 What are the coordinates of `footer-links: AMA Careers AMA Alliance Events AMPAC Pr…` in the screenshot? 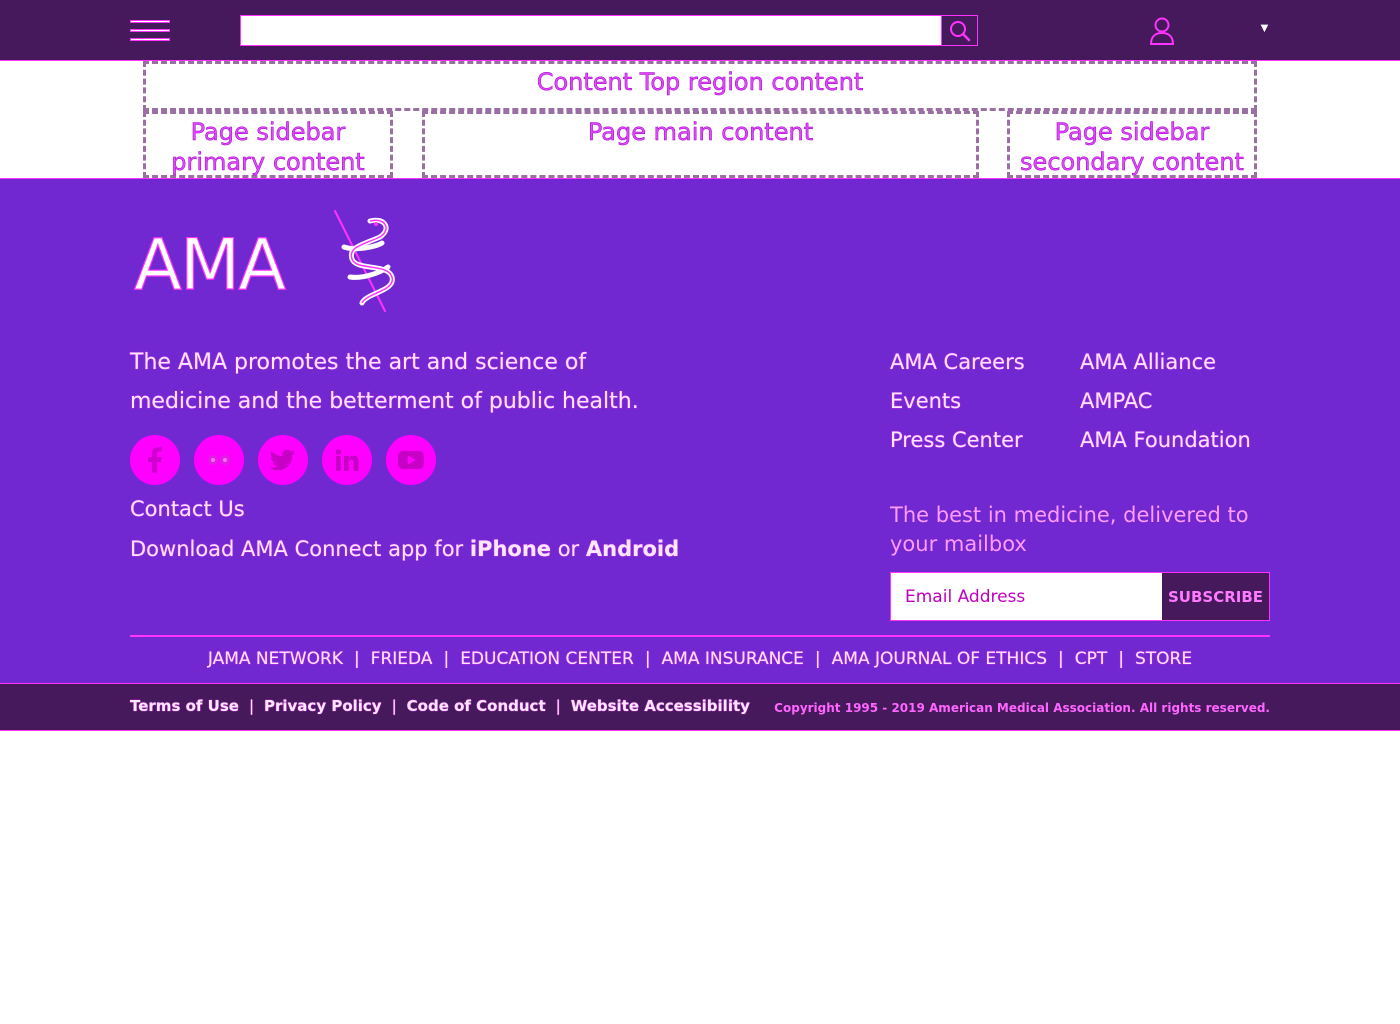 It's located at (1080, 401).